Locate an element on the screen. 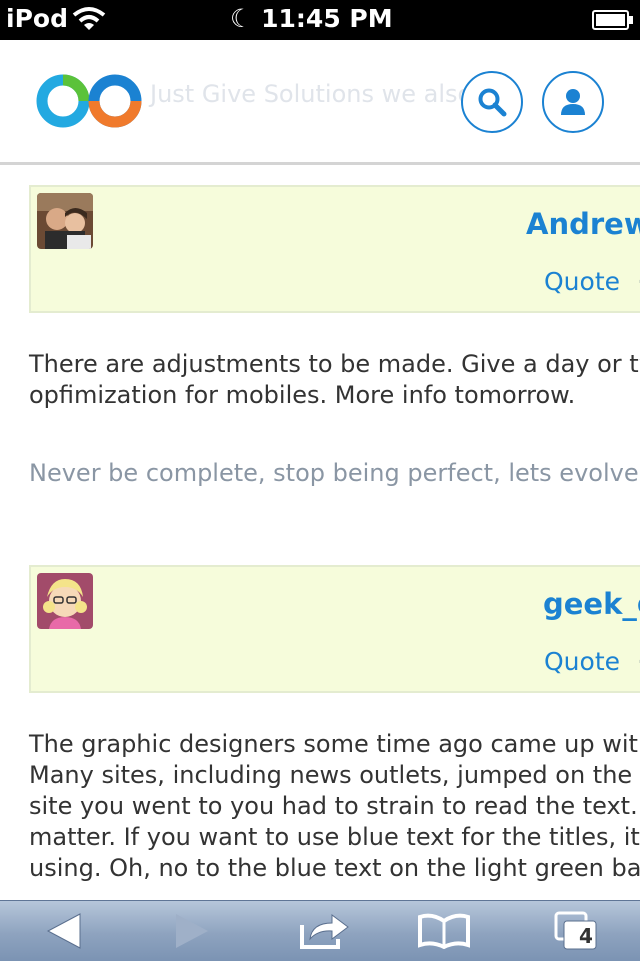 The height and width of the screenshot is (961, 640). forward-button is located at coordinates (192, 931).